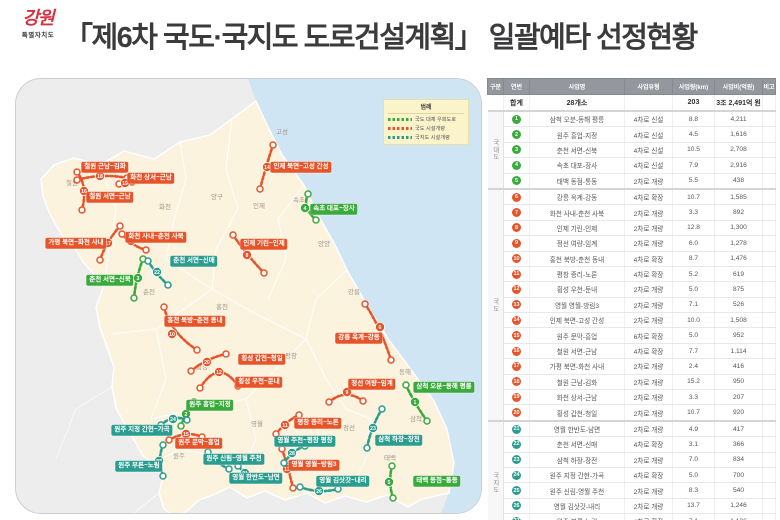 This screenshot has height=520, width=780. I want to click on table-row: 12 횡성 우천-둔내 2차로 개량 5.0 875, so click(632, 289).